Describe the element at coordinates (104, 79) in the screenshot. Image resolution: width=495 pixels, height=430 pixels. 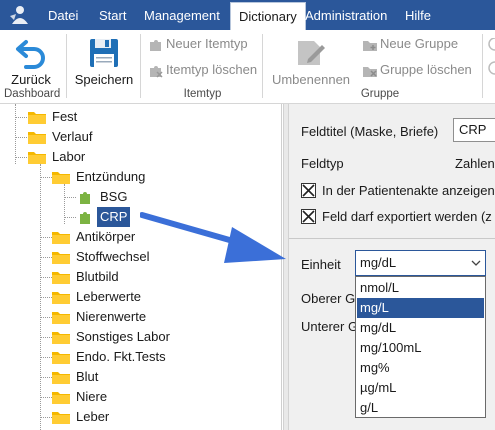
I see `save-label: Speichern` at that location.